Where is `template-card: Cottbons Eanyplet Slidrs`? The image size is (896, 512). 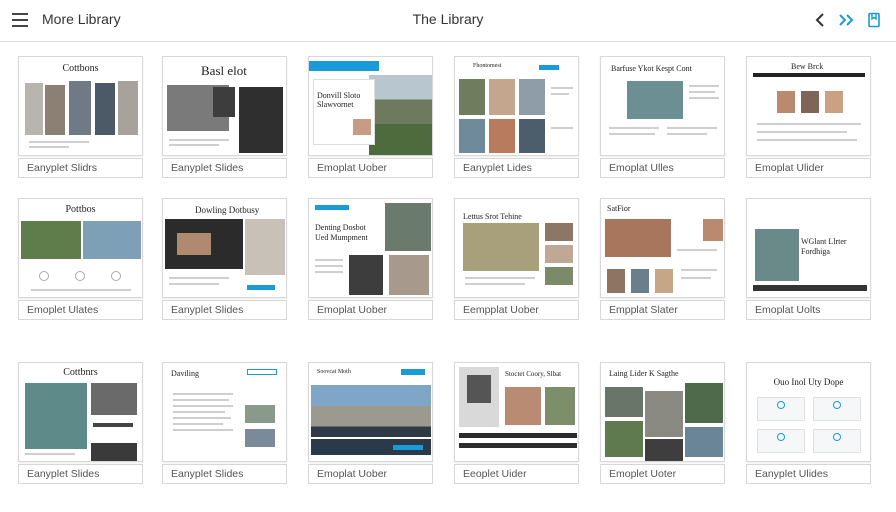 template-card: Cottbons Eanyplet Slidrs is located at coordinates (80, 117).